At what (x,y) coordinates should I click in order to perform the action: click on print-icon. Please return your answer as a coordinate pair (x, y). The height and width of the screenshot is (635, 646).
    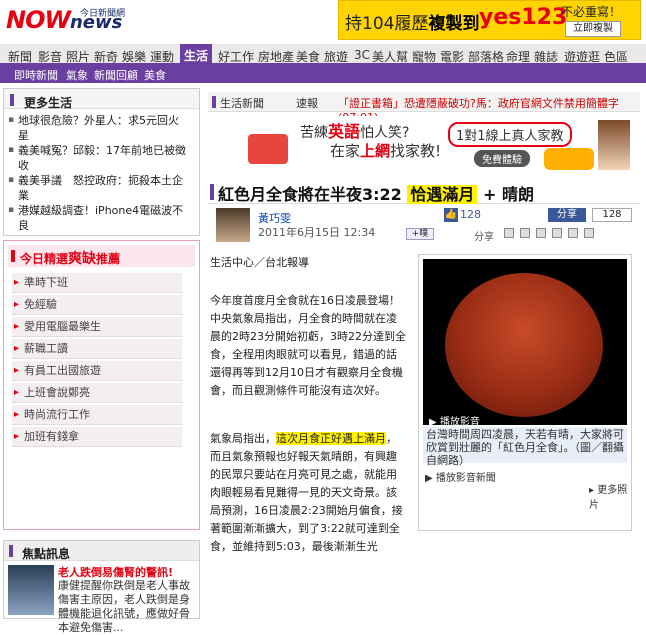
    Looking at the image, I should click on (509, 233).